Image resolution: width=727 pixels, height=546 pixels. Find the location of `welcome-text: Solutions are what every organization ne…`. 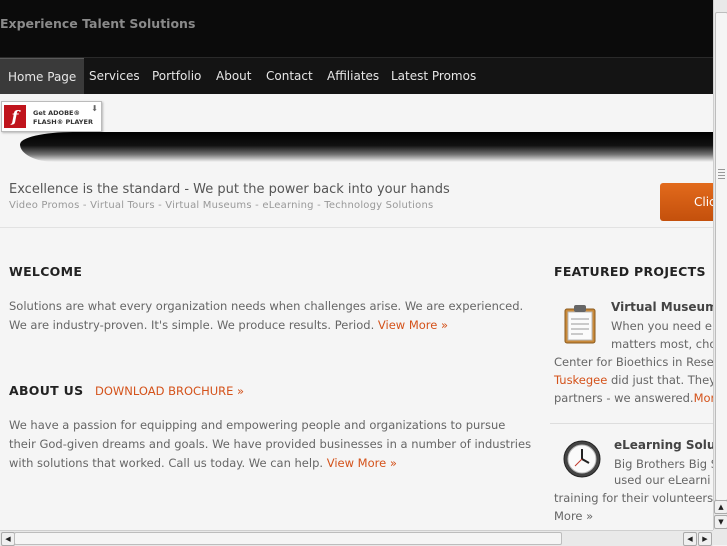

welcome-text: Solutions are what every organization ne… is located at coordinates (266, 316).